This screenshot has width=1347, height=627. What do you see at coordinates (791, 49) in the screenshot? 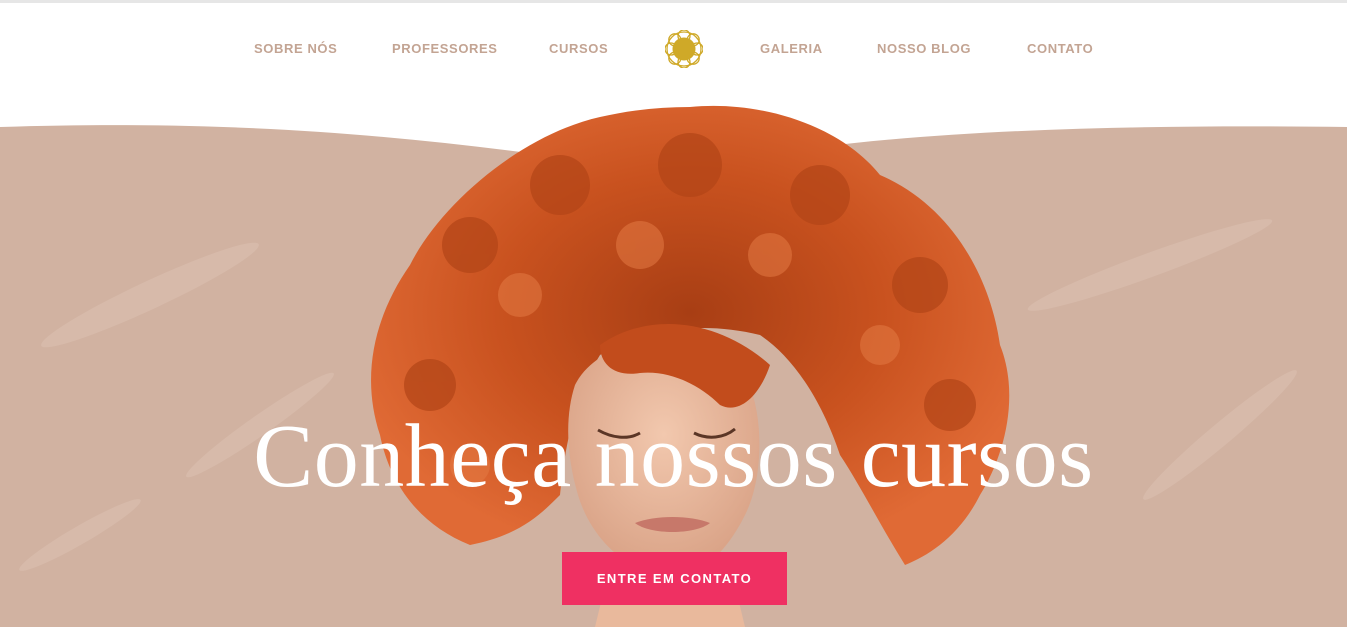
I see `nav-link-galeria: GALERIA` at bounding box center [791, 49].